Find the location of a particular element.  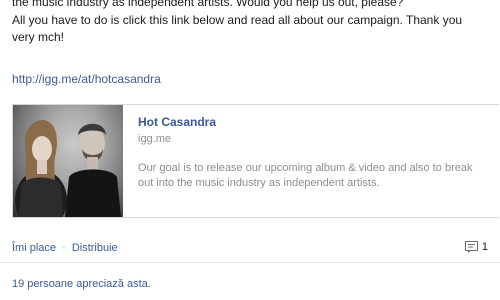

post-actions: Îmi place · Distribuie is located at coordinates (65, 248).